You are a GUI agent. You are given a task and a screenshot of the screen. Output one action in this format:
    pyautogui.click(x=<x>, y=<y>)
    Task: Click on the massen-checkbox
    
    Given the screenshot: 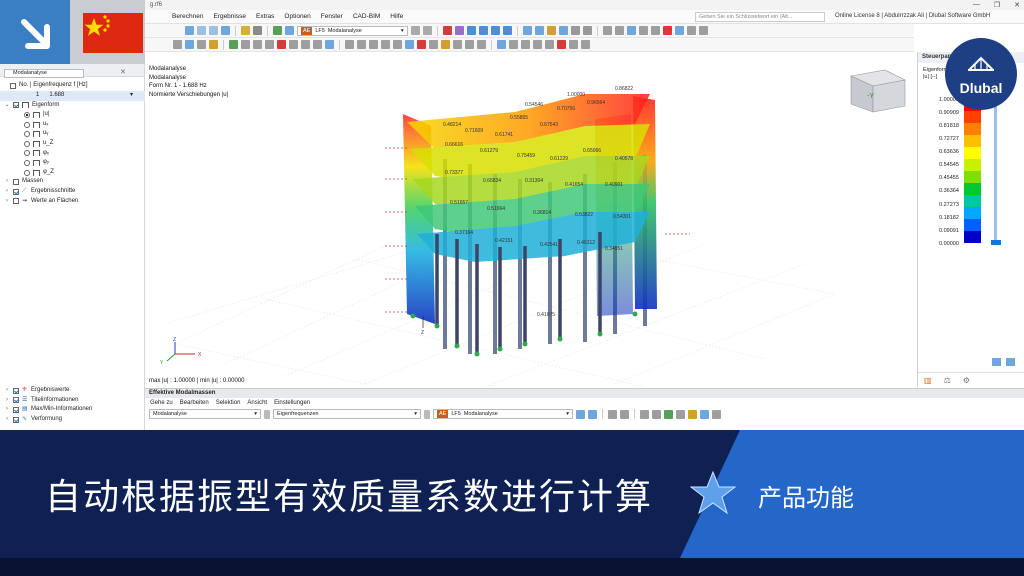 What is the action you would take?
    pyautogui.click(x=16, y=182)
    